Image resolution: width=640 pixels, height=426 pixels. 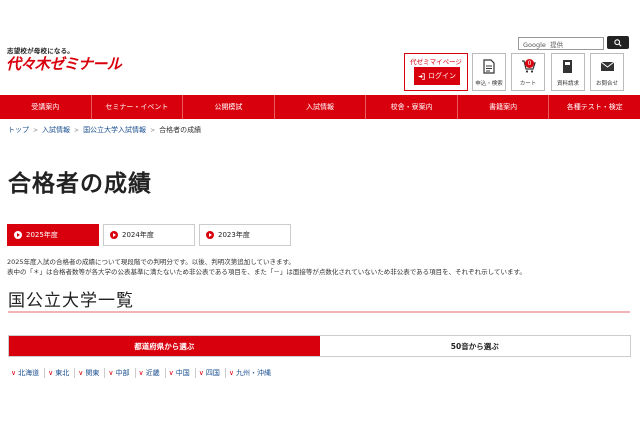 I want to click on login-label: ログイン, so click(x=442, y=76).